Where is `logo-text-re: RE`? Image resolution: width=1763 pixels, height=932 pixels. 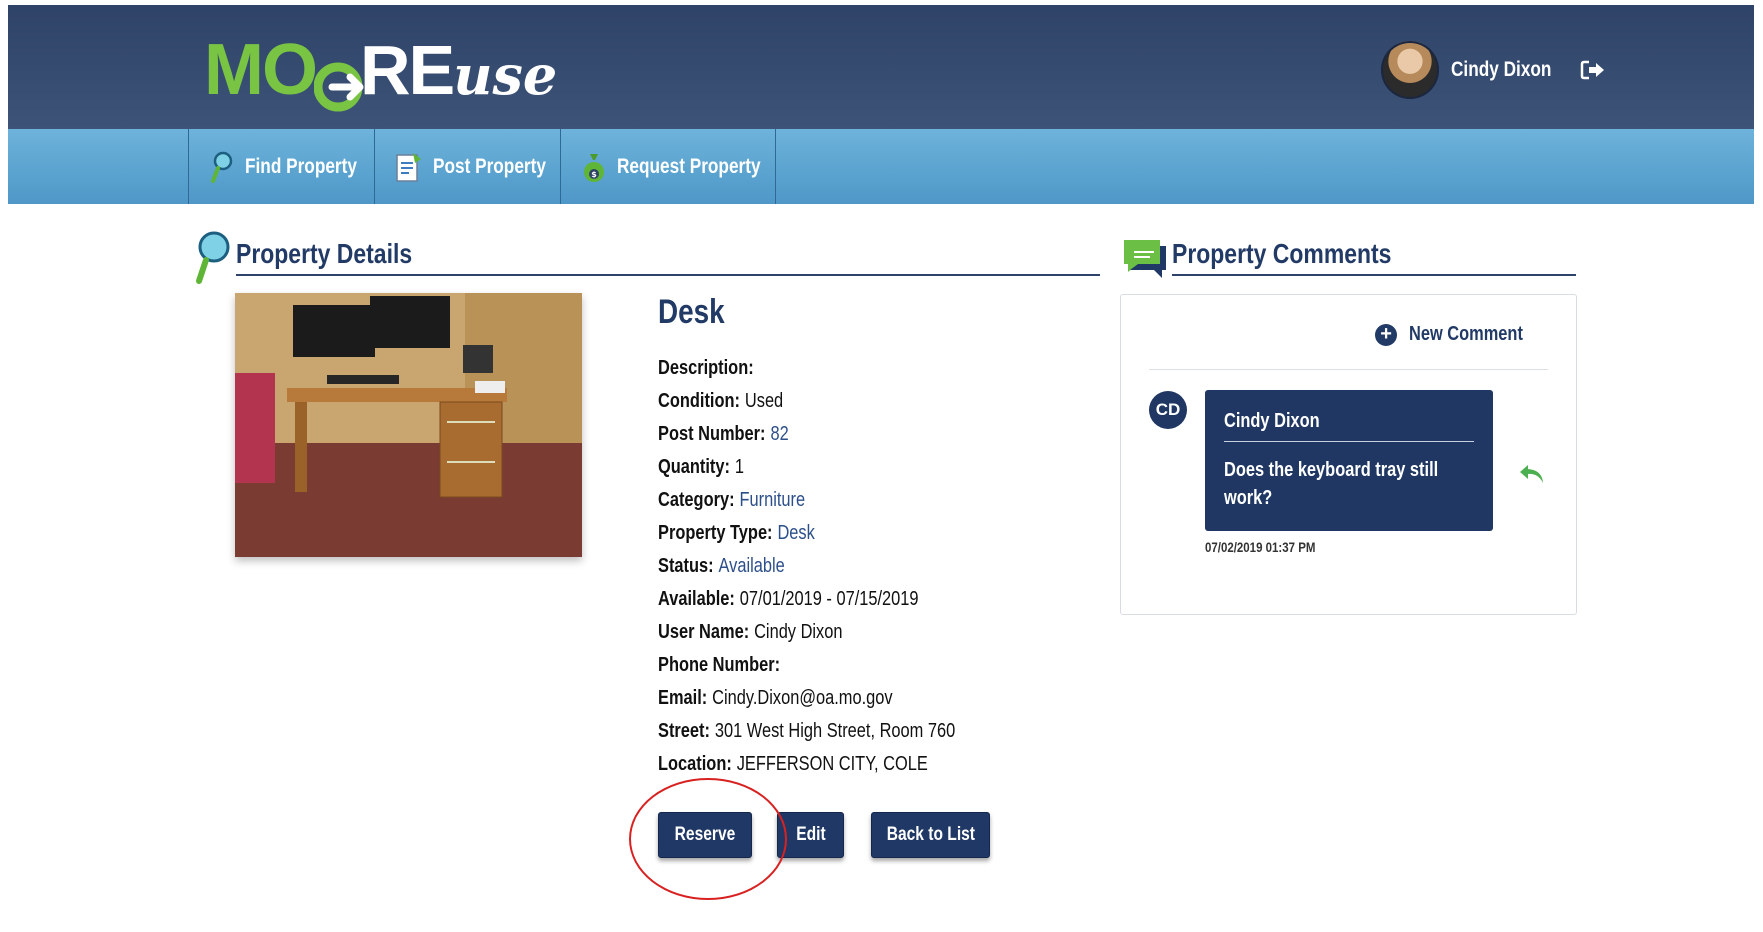 logo-text-re: RE is located at coordinates (407, 70).